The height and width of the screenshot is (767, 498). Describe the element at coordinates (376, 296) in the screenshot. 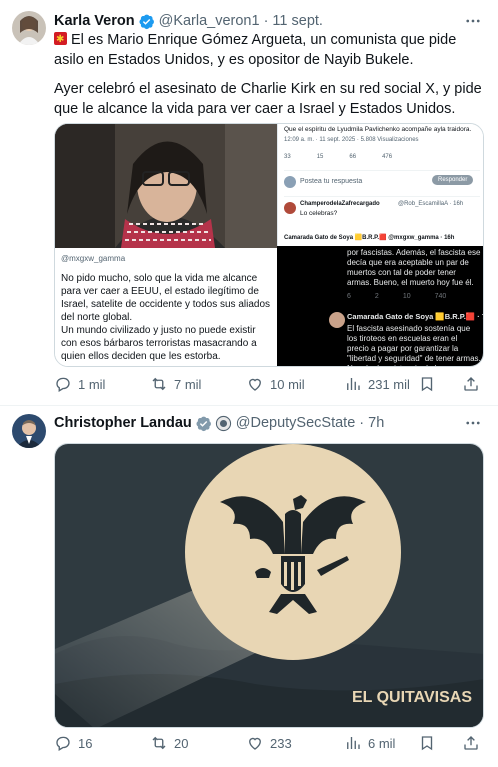

I see `shot2-count-reposts: 2` at that location.